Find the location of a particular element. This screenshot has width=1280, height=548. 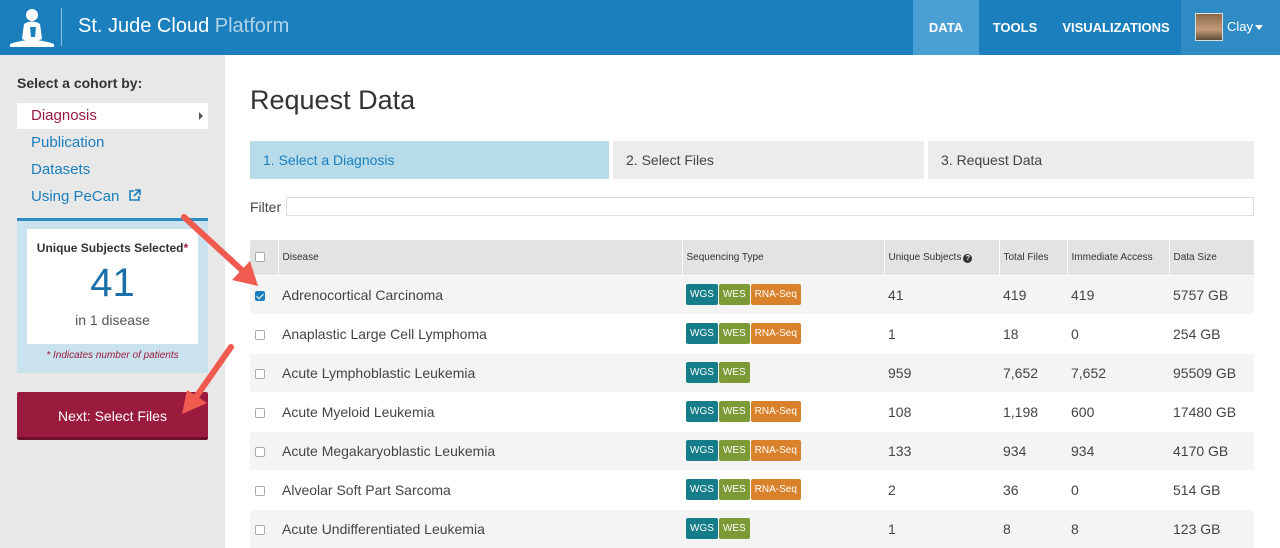

select-all-cell is located at coordinates (264, 257).